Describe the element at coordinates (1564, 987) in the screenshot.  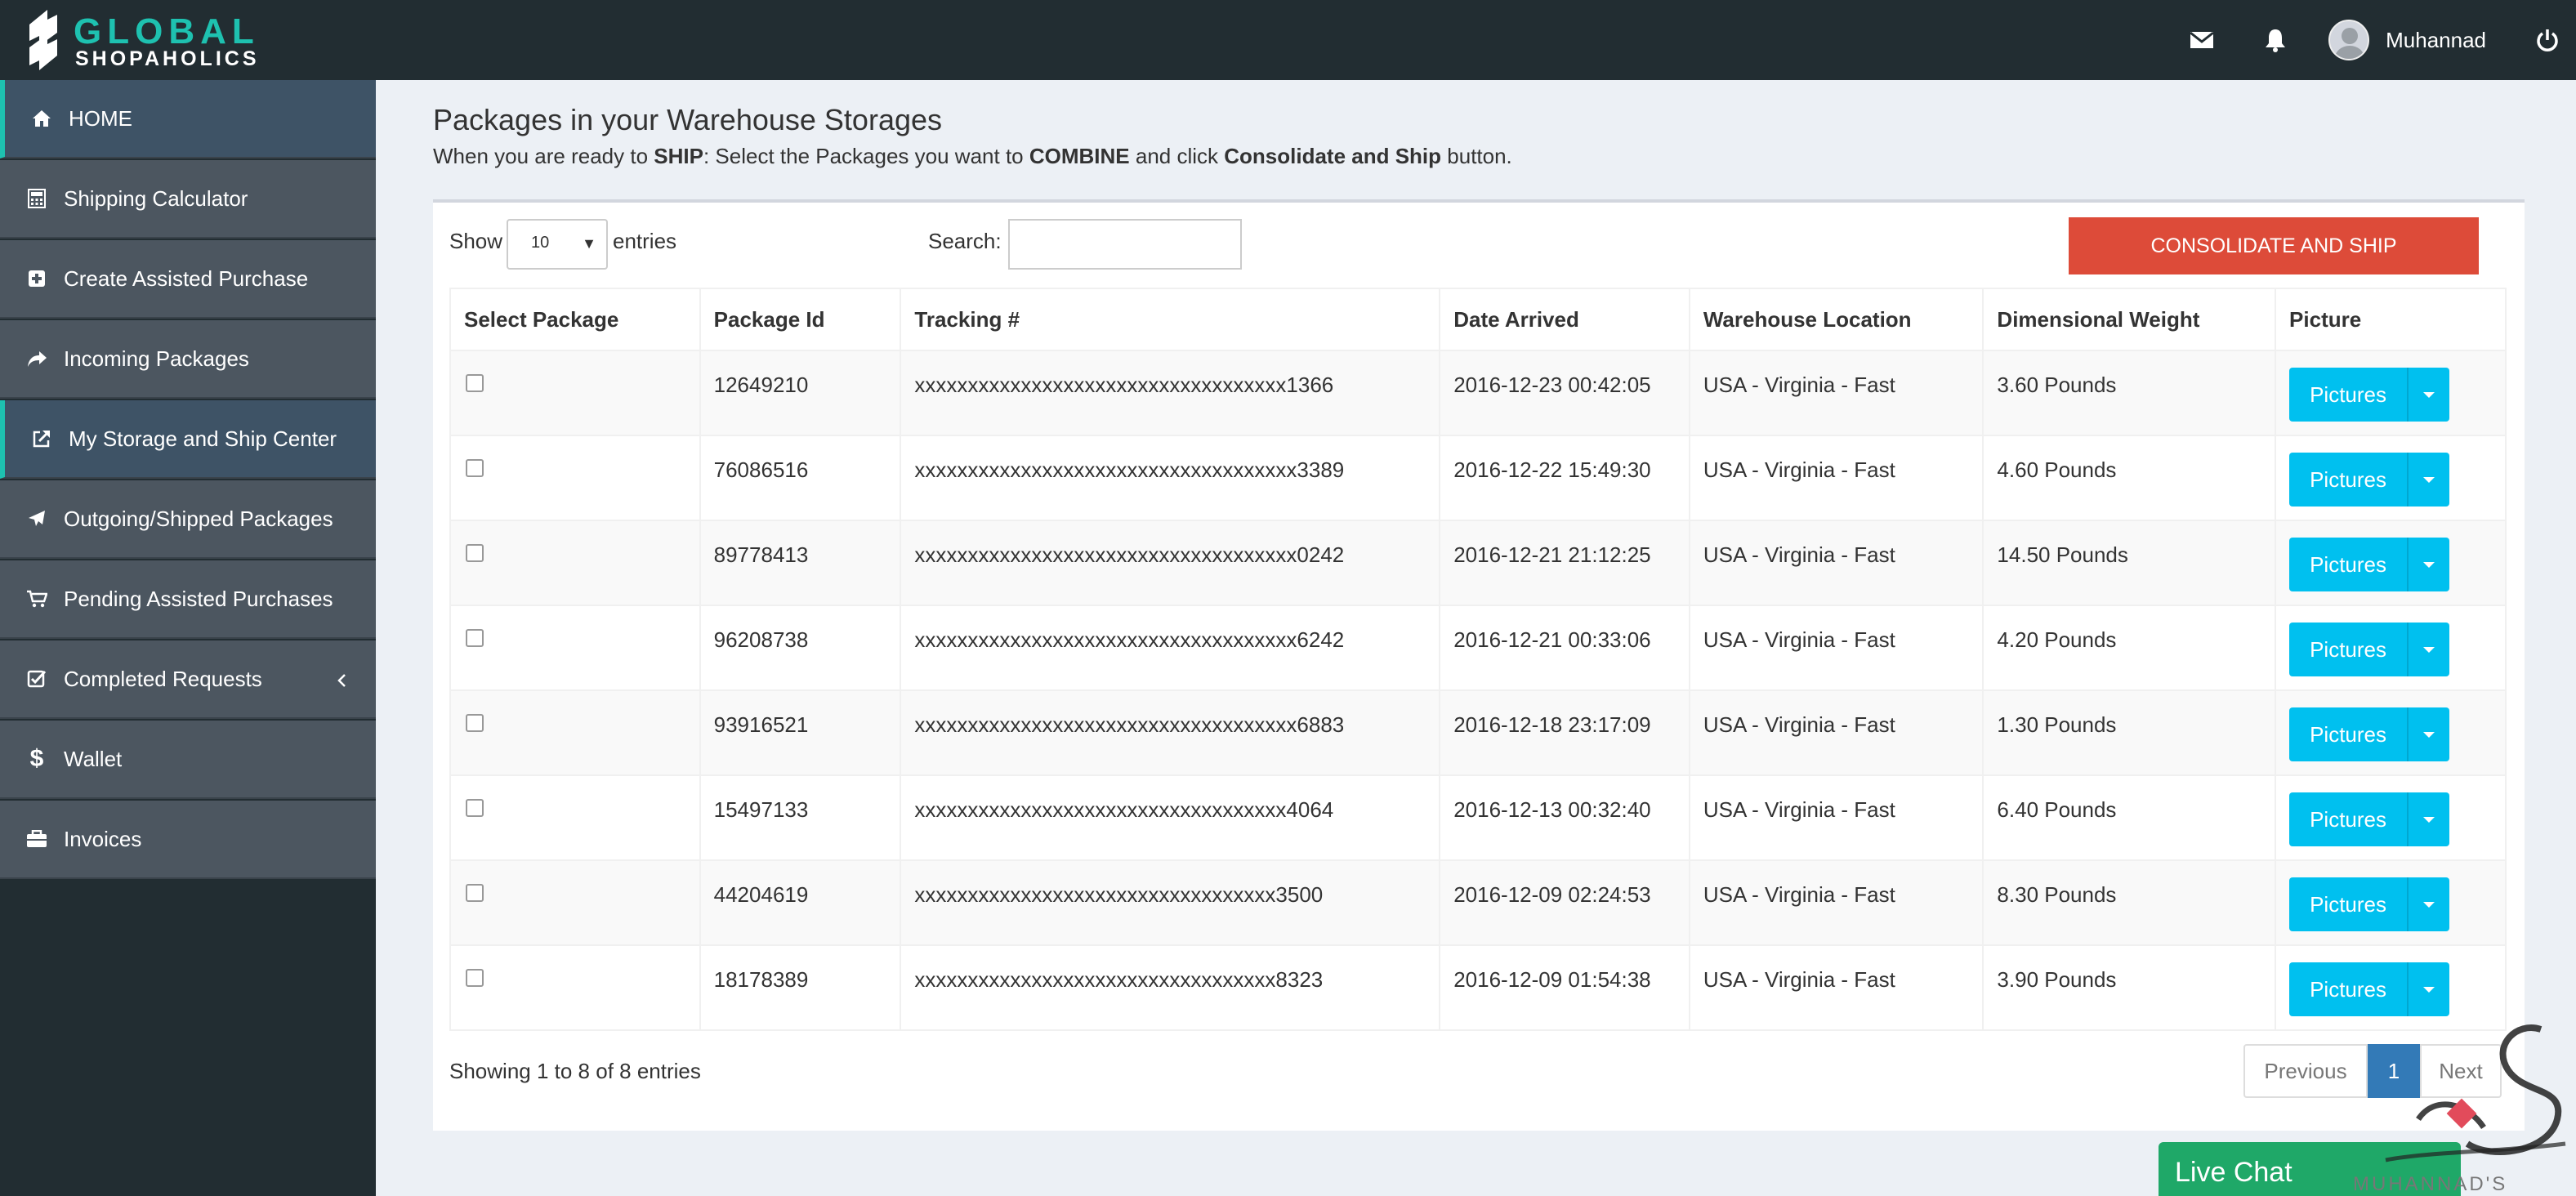
I see `date-arrived: 2016-12-09 01:54:38` at that location.